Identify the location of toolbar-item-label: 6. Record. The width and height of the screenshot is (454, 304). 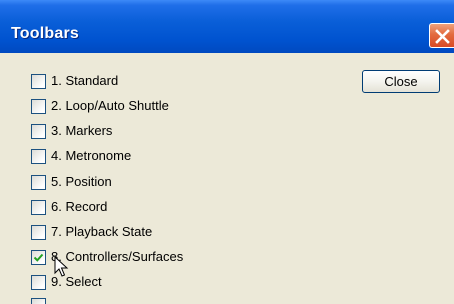
(79, 206).